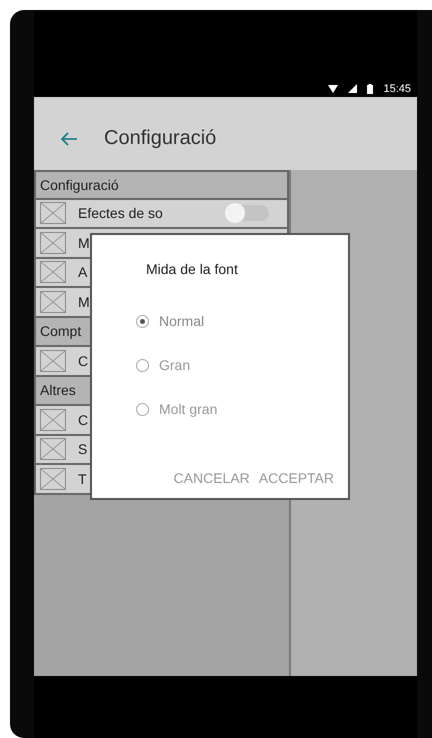 This screenshot has height=738, width=432. Describe the element at coordinates (160, 138) in the screenshot. I see `screen-title: Configuració` at that location.